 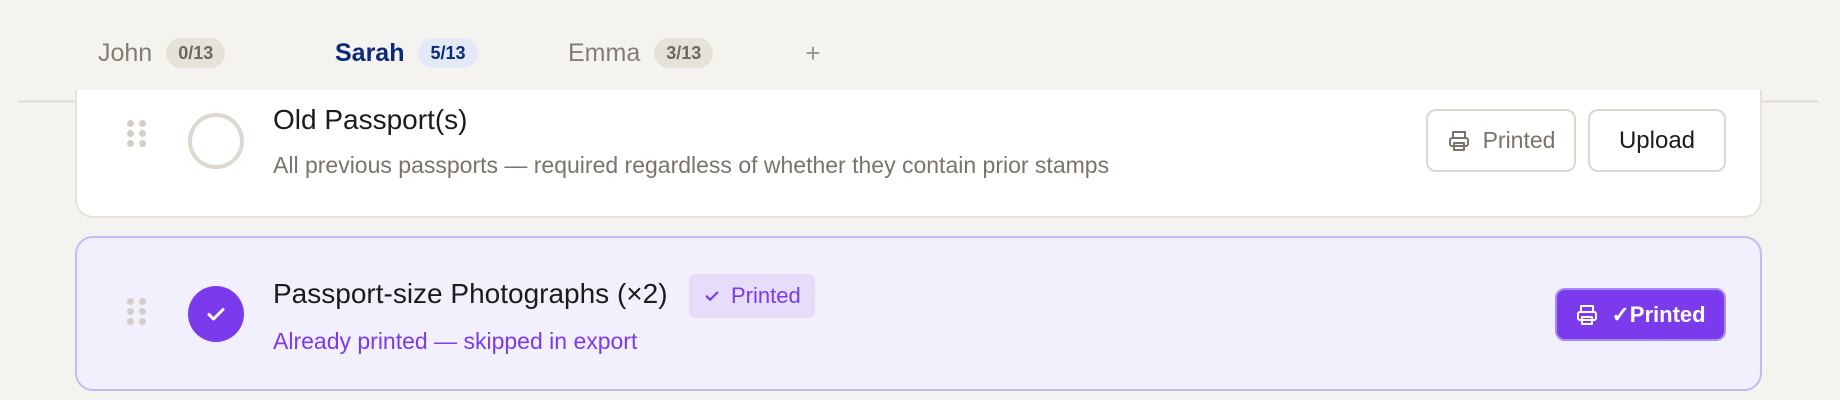 What do you see at coordinates (216, 141) in the screenshot?
I see `item-checkbox` at bounding box center [216, 141].